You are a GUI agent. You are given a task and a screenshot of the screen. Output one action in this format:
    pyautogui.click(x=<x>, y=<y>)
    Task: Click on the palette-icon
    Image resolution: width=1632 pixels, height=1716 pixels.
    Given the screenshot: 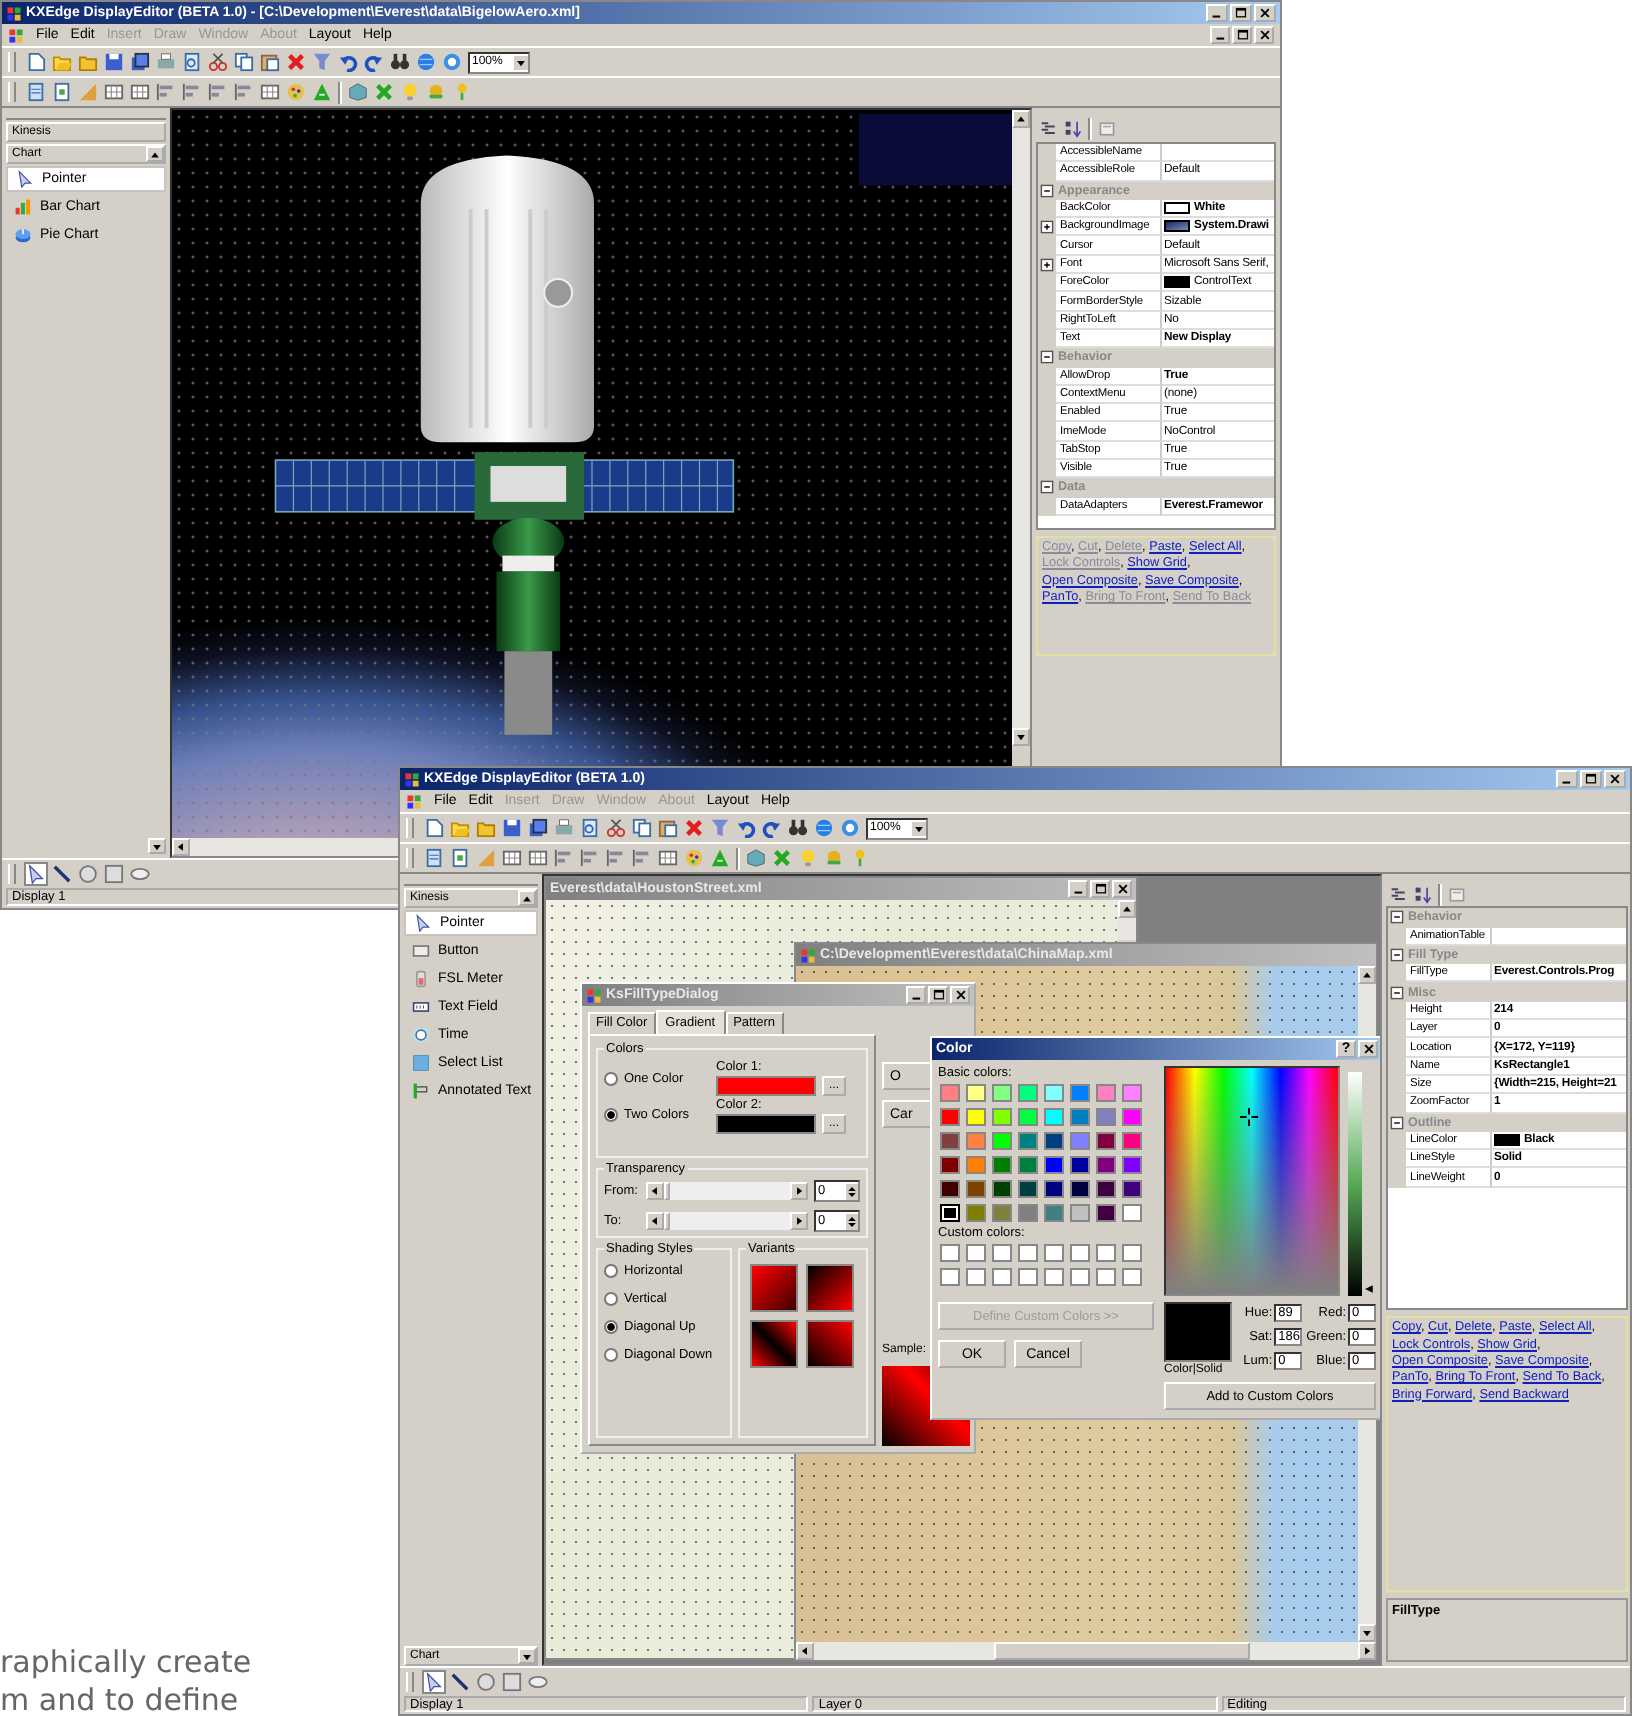 What is the action you would take?
    pyautogui.click(x=296, y=92)
    